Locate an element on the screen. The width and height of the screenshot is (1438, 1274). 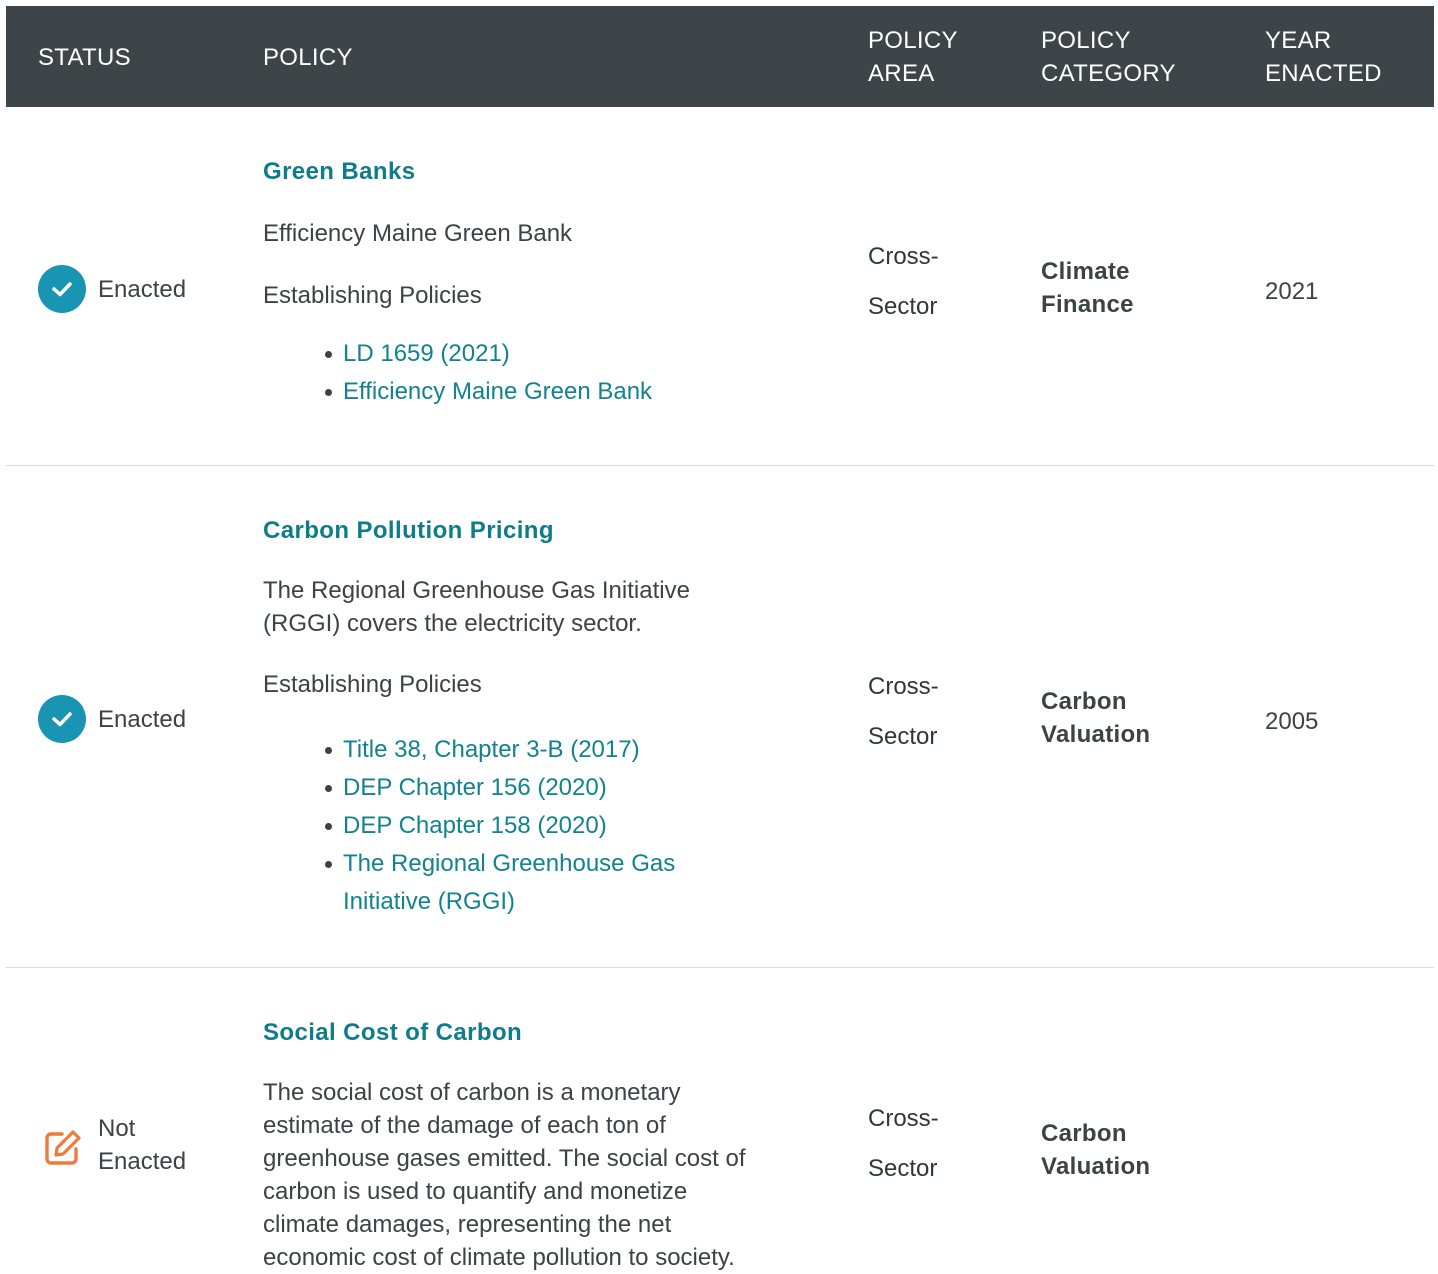
header-status-label: STATUS is located at coordinates (84, 57).